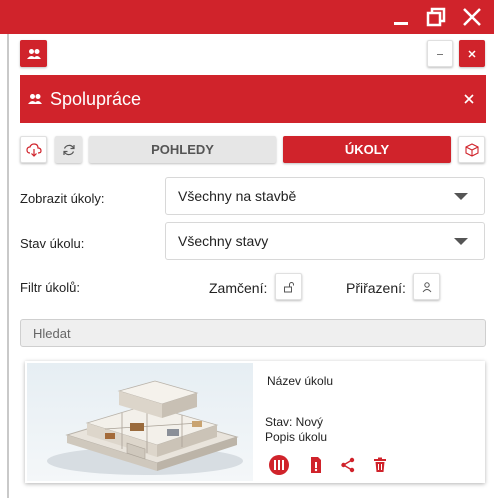  What do you see at coordinates (145, 427) in the screenshot?
I see `house-model-image` at bounding box center [145, 427].